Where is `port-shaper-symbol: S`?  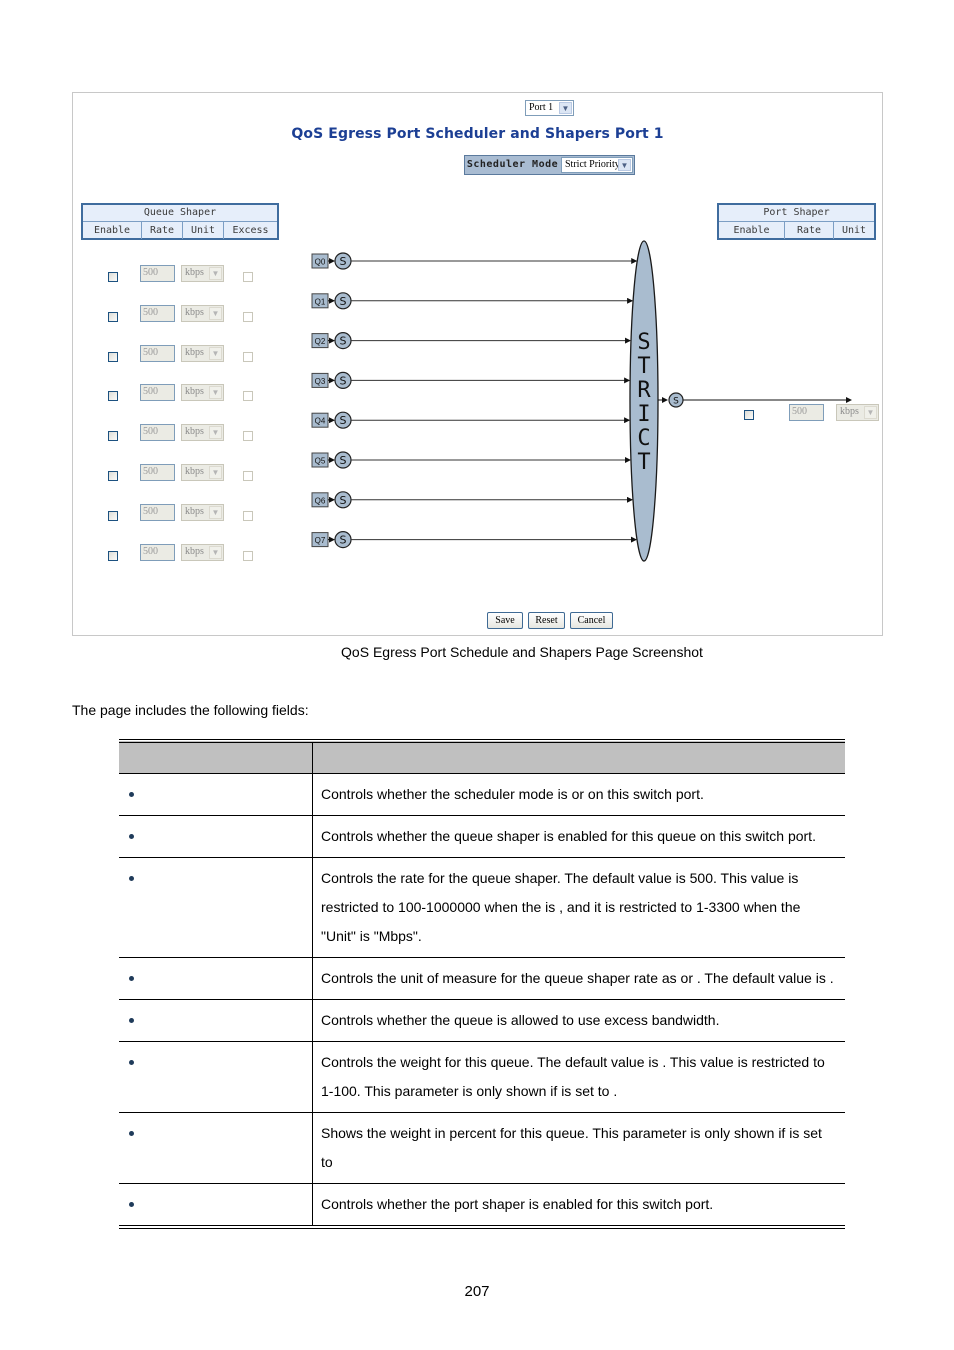
port-shaper-symbol: S is located at coordinates (676, 402).